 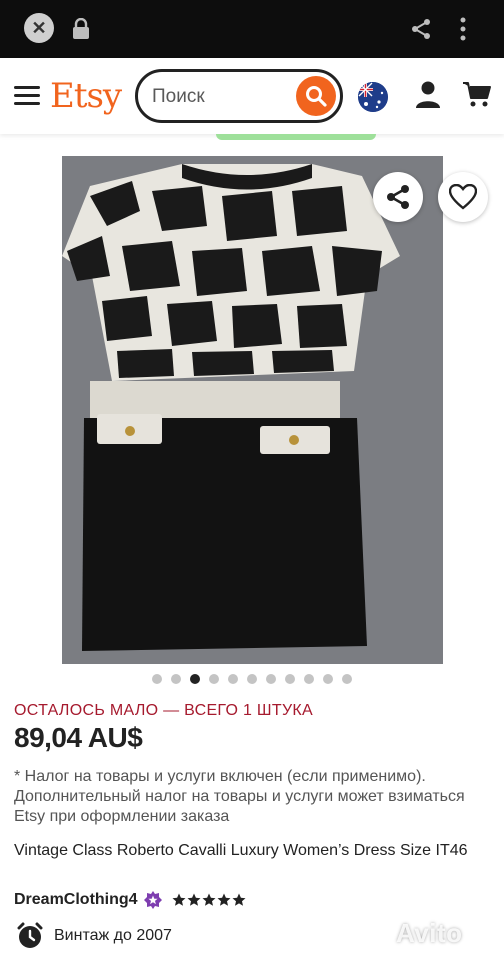 I want to click on share-listing-button, so click(x=398, y=197).